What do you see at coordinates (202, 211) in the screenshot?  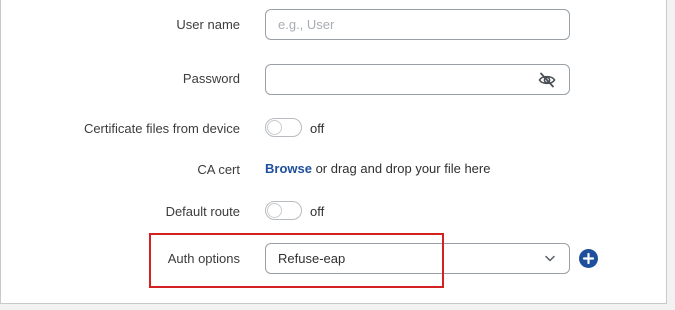 I see `default-route-label: Default route` at bounding box center [202, 211].